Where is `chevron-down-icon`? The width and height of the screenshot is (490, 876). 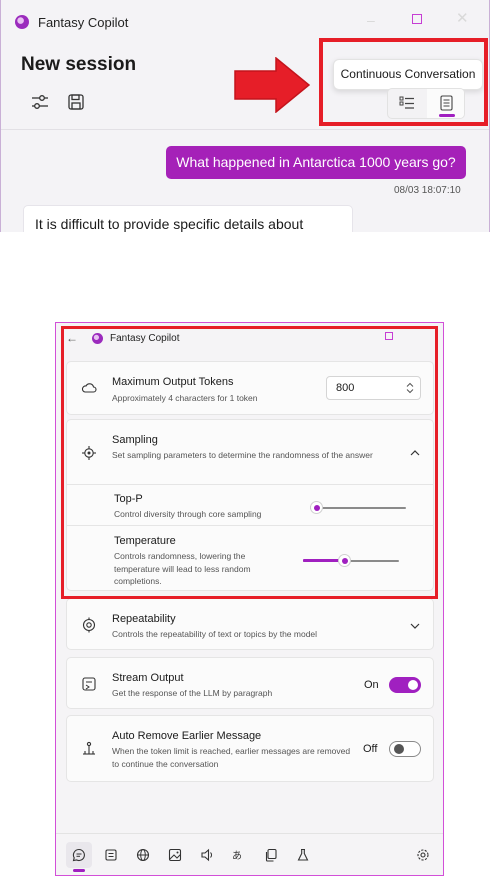
chevron-down-icon is located at coordinates (415, 626).